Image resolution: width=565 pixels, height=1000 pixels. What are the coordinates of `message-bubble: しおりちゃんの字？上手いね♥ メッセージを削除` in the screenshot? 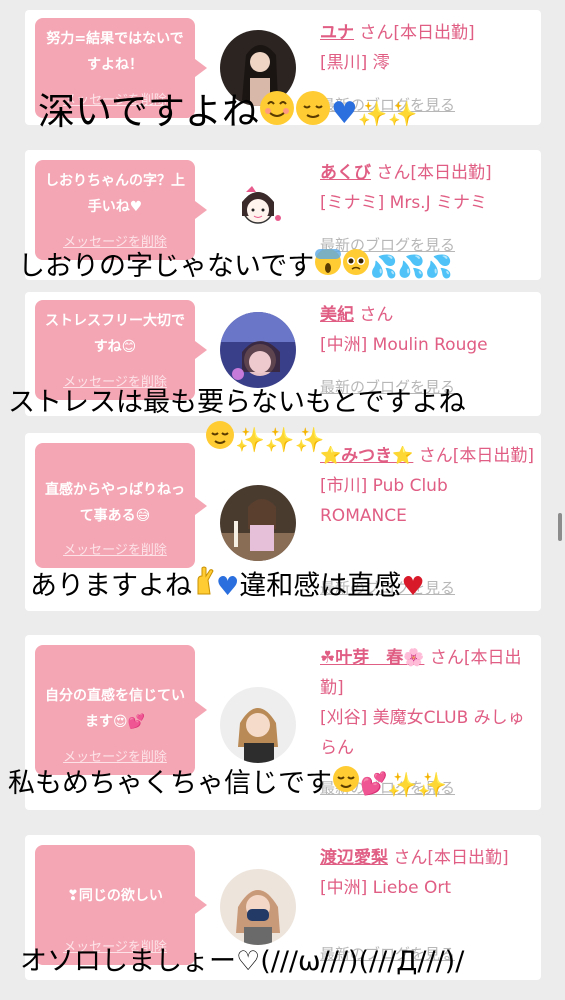 It's located at (121, 210).